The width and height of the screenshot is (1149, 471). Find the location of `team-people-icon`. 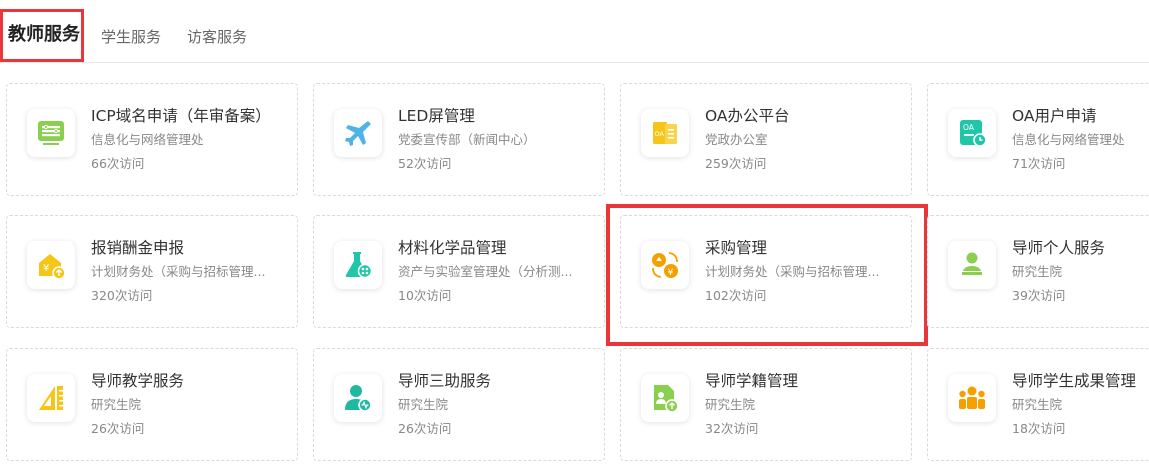

team-people-icon is located at coordinates (972, 398).